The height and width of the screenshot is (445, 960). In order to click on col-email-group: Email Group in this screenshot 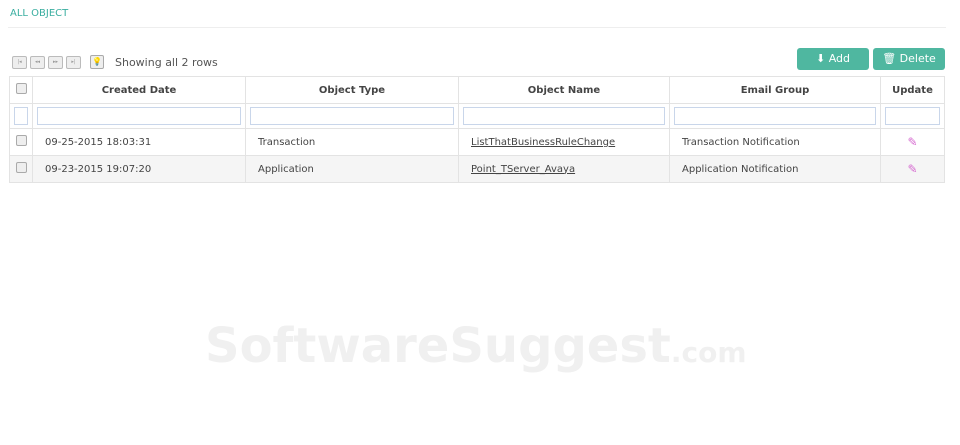, I will do `click(775, 90)`.